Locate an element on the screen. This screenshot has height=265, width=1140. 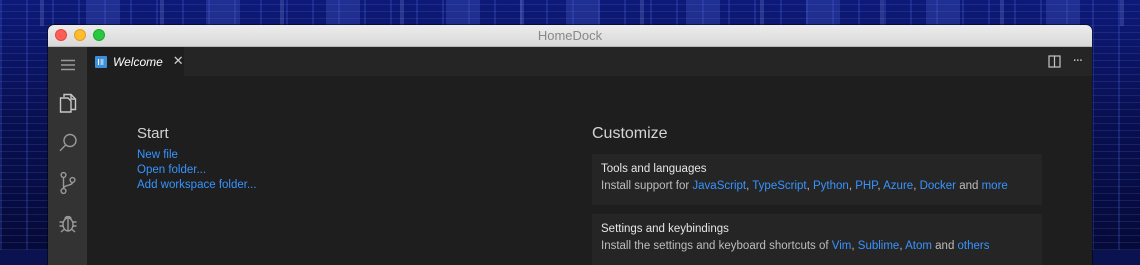
javascript-link: JavaScript is located at coordinates (719, 186).